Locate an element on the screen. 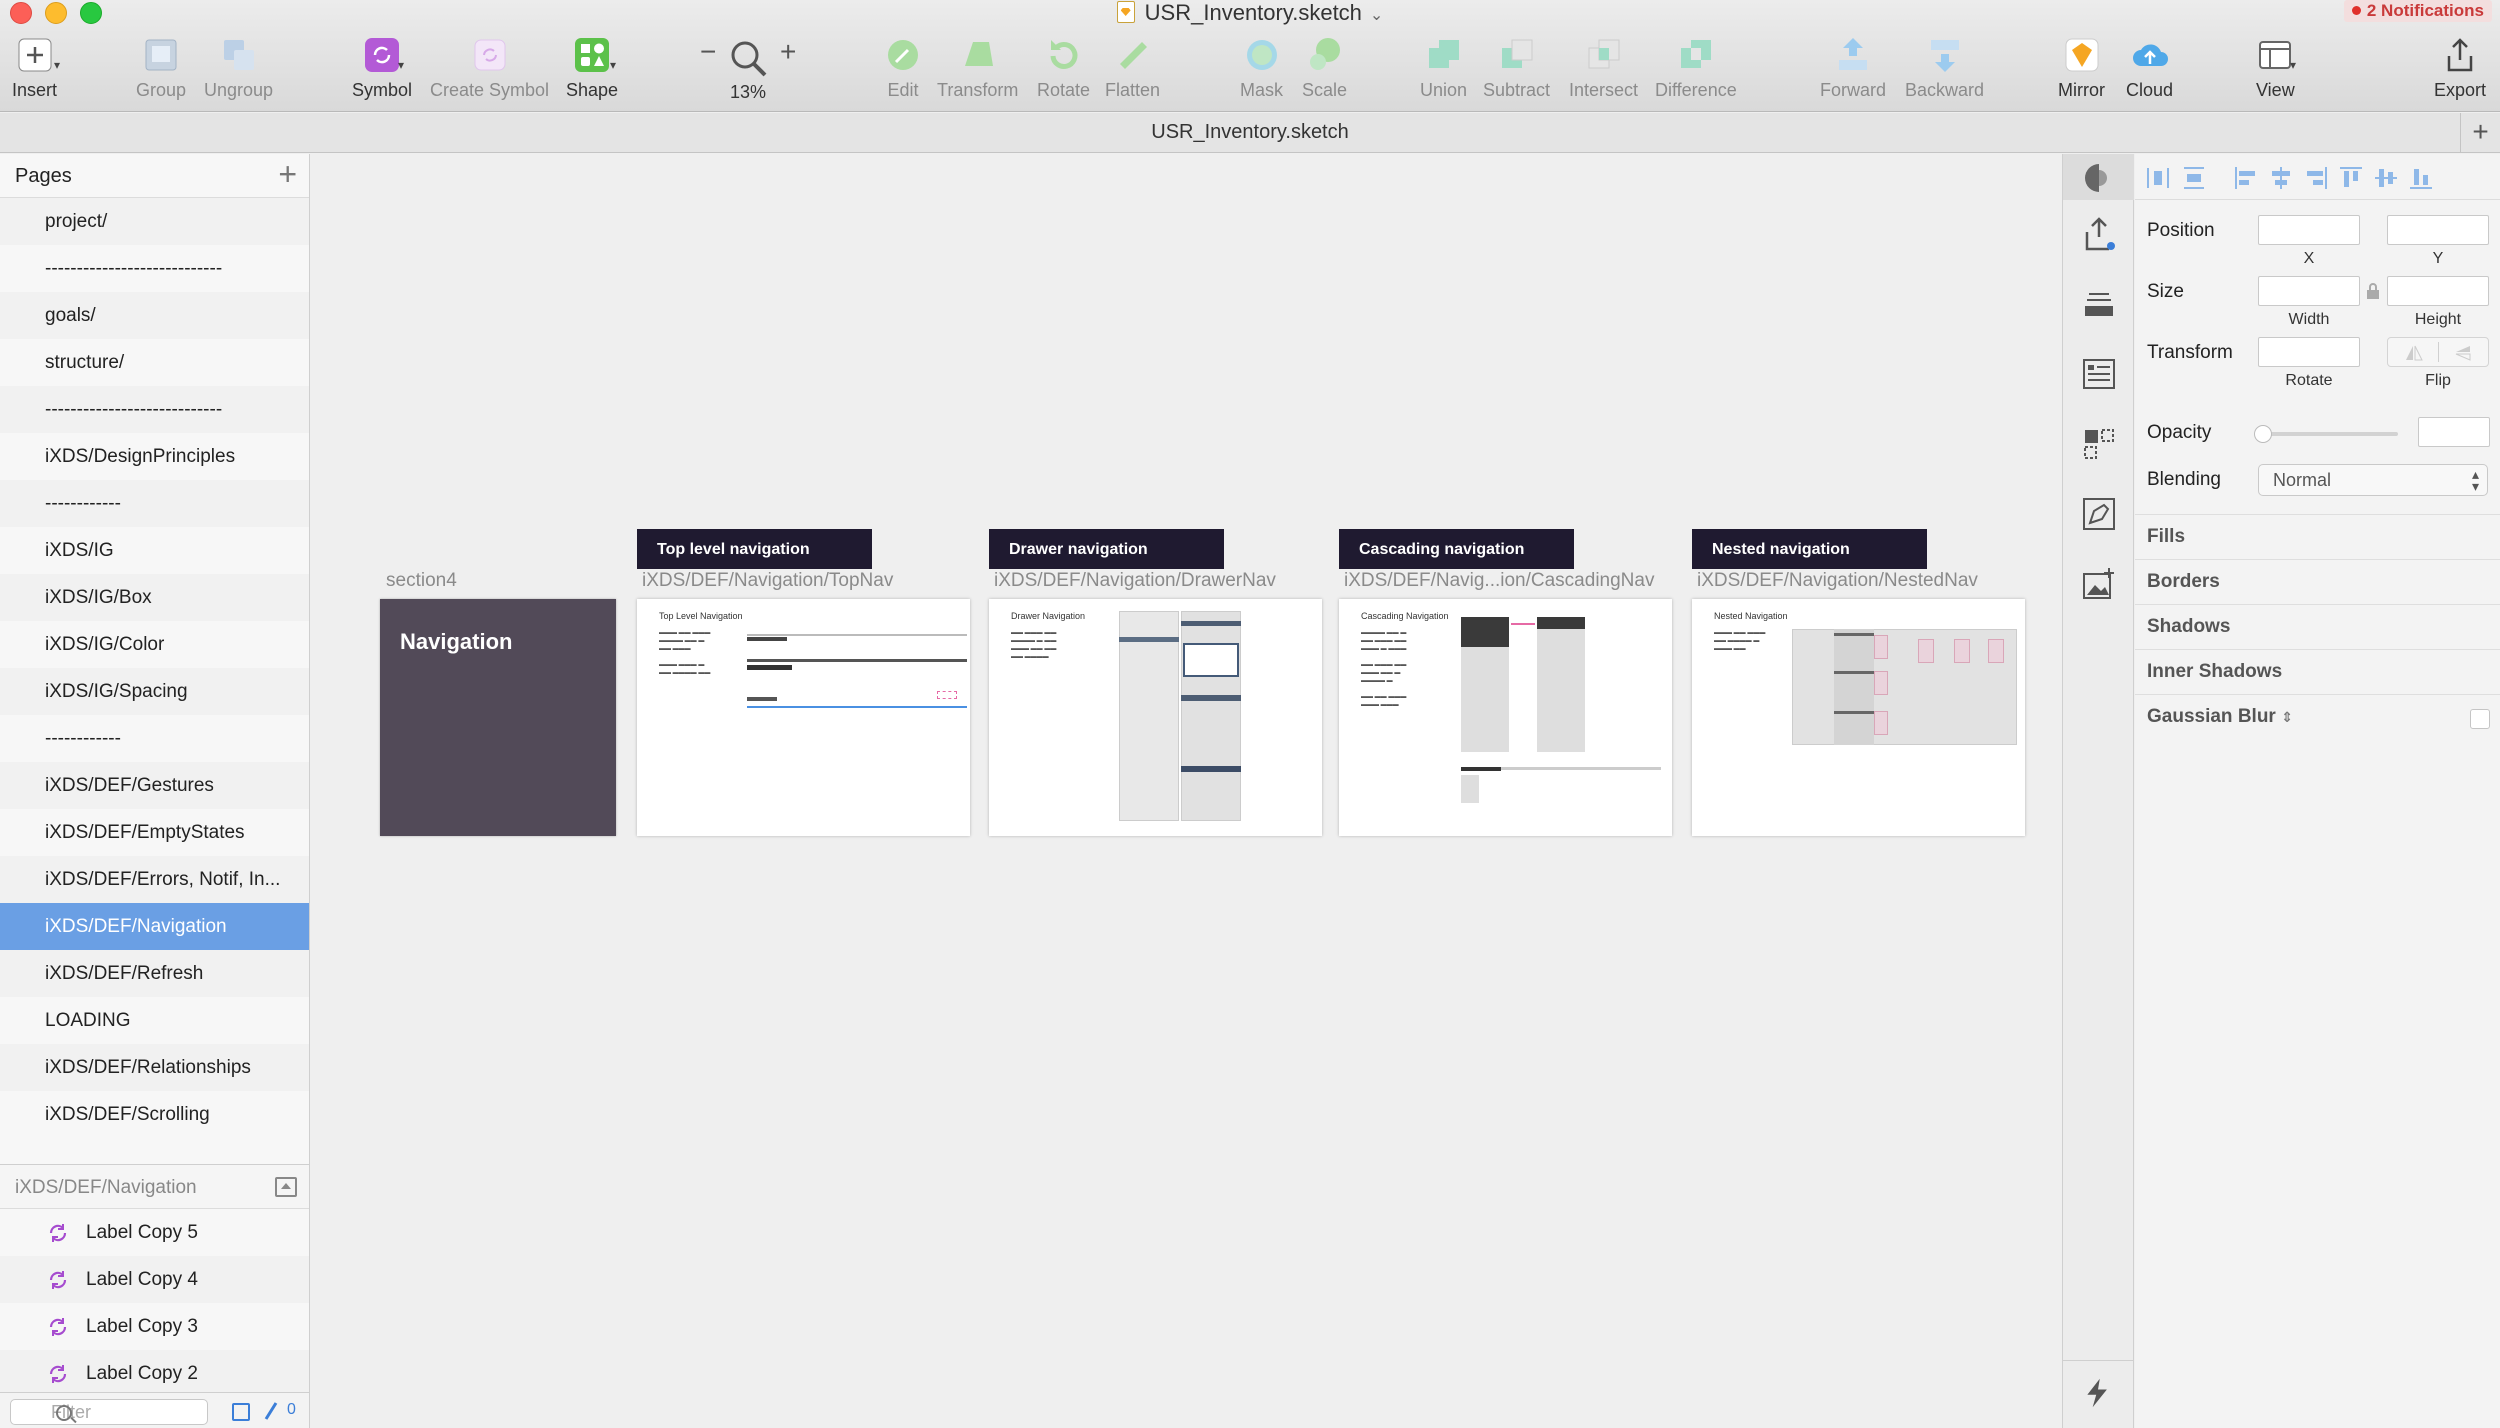  shape-dropdown-icon: ▾ is located at coordinates (613, 65).